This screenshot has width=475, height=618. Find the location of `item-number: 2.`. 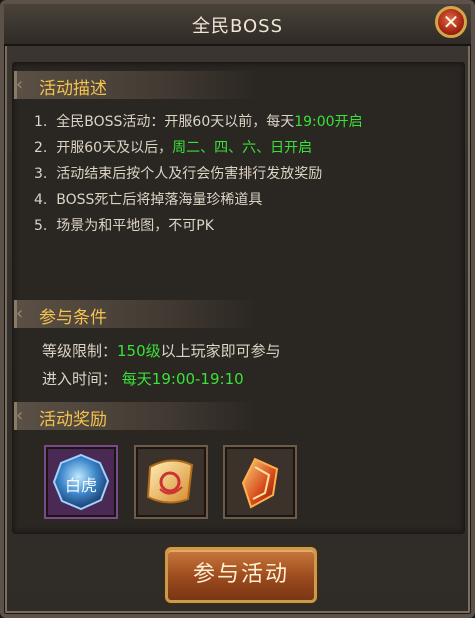

item-number: 2. is located at coordinates (41, 148).